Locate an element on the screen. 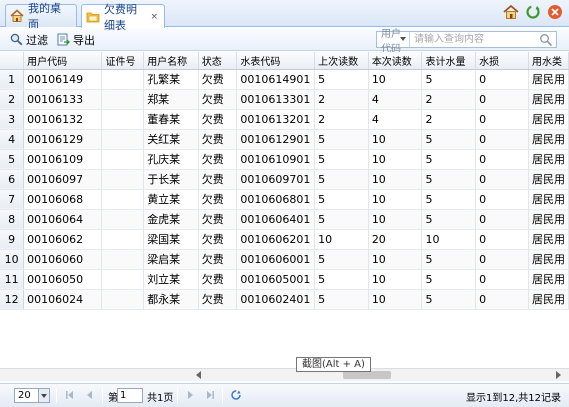  column-header: 状态 is located at coordinates (218, 61).